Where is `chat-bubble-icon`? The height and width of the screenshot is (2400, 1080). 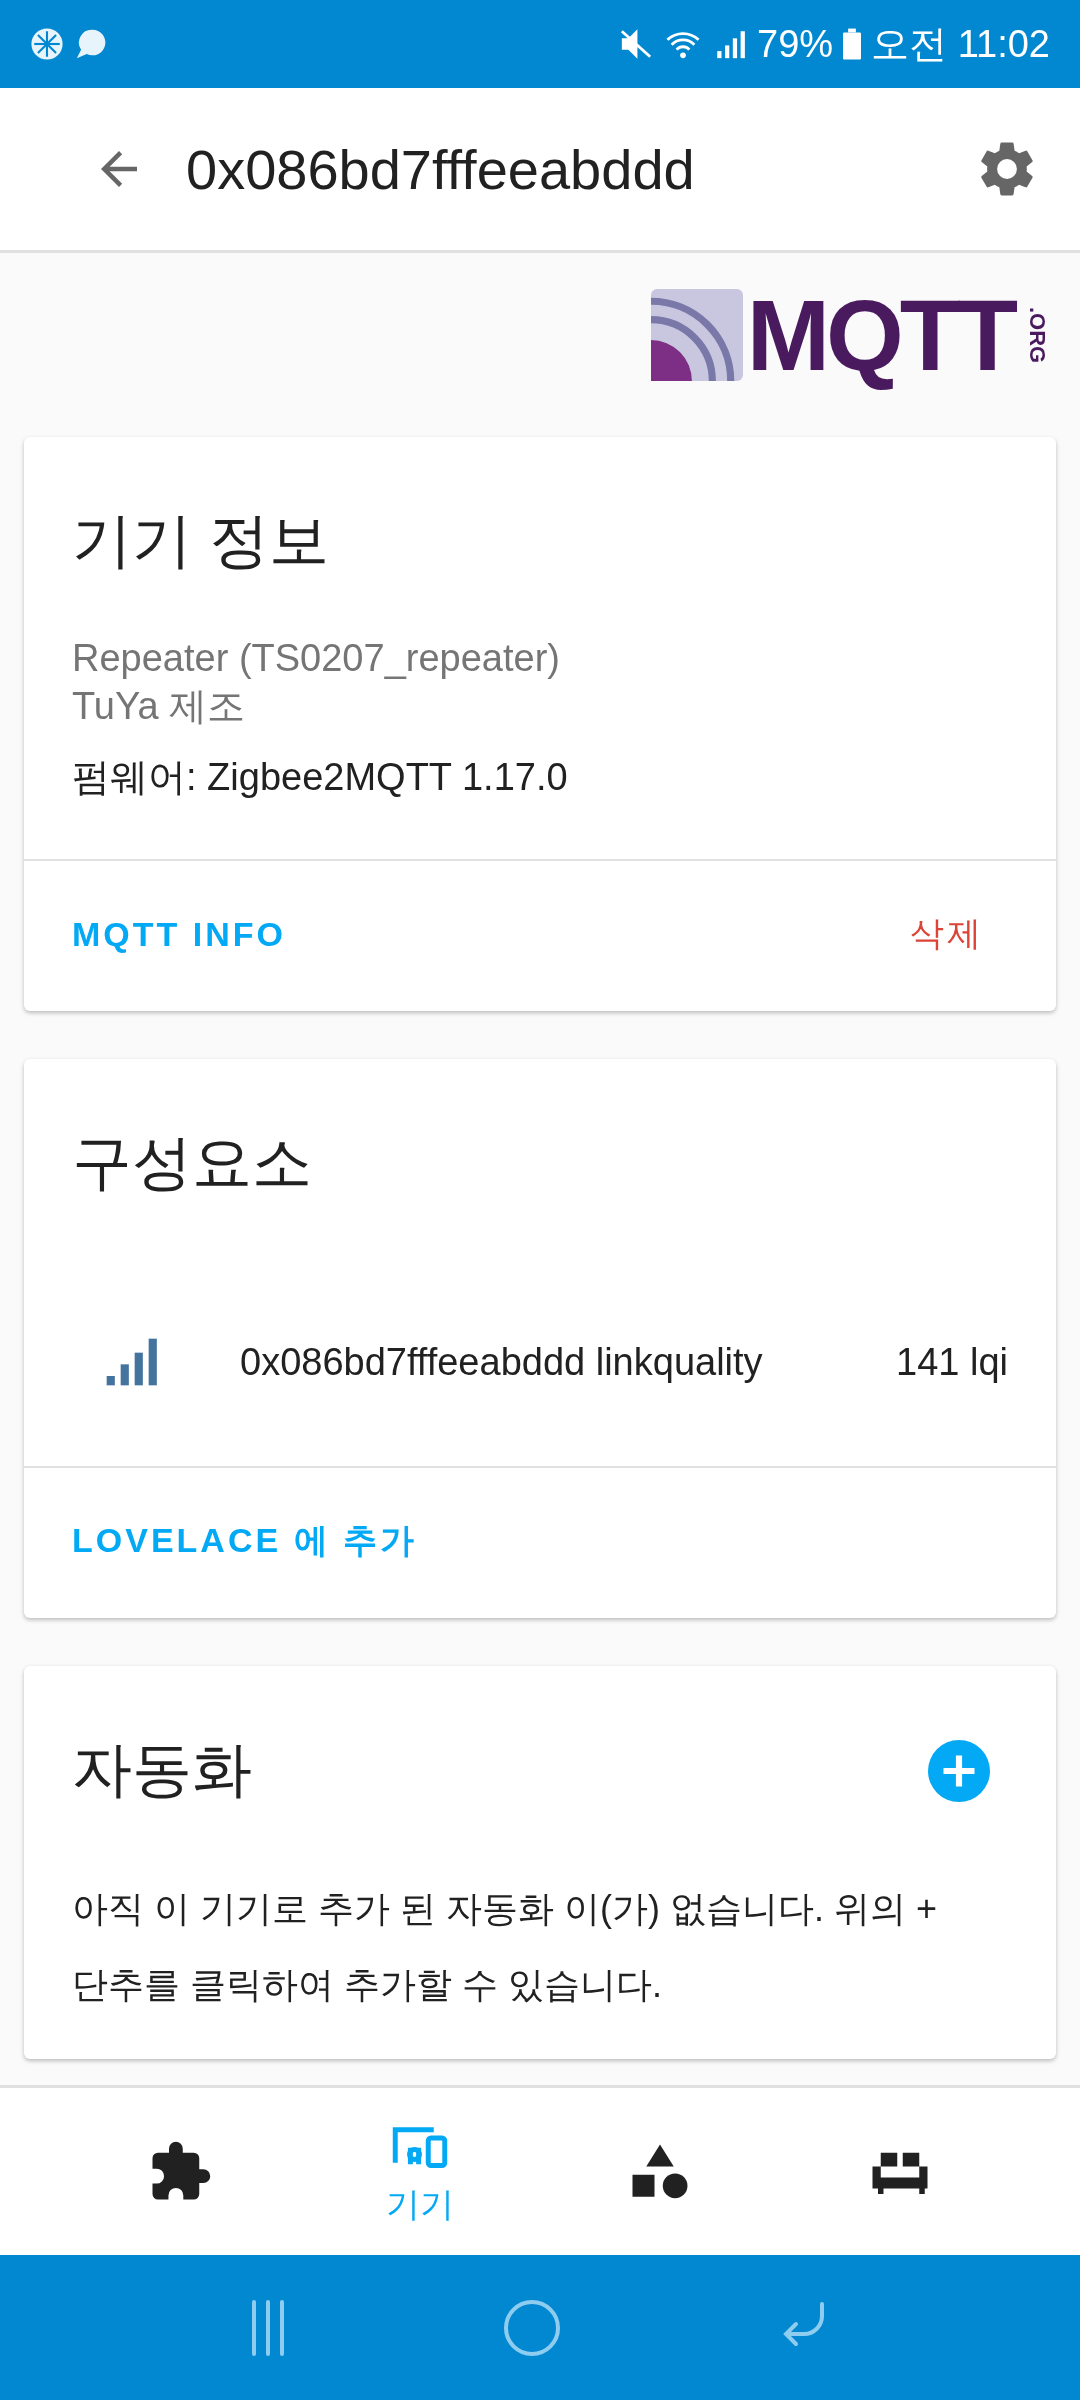 chat-bubble-icon is located at coordinates (91, 44).